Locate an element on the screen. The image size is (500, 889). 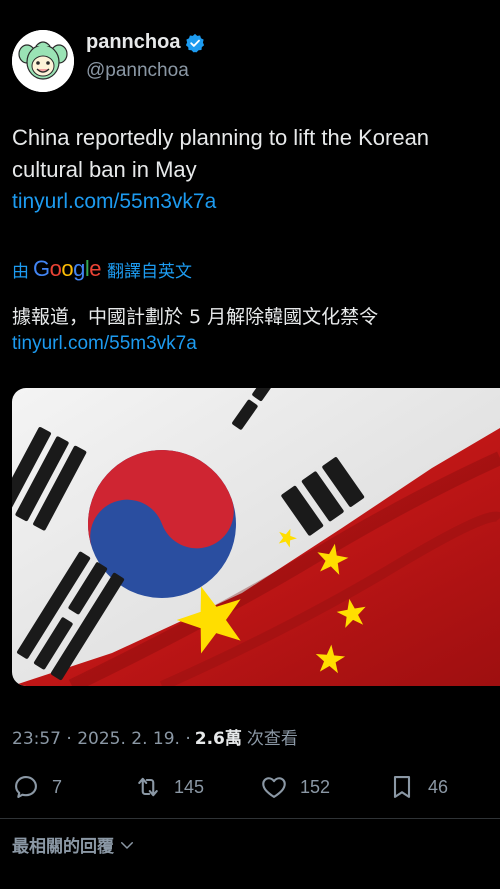
tweet-timestamp: 23:57 · 2025. 2. 19. · is located at coordinates (101, 739).